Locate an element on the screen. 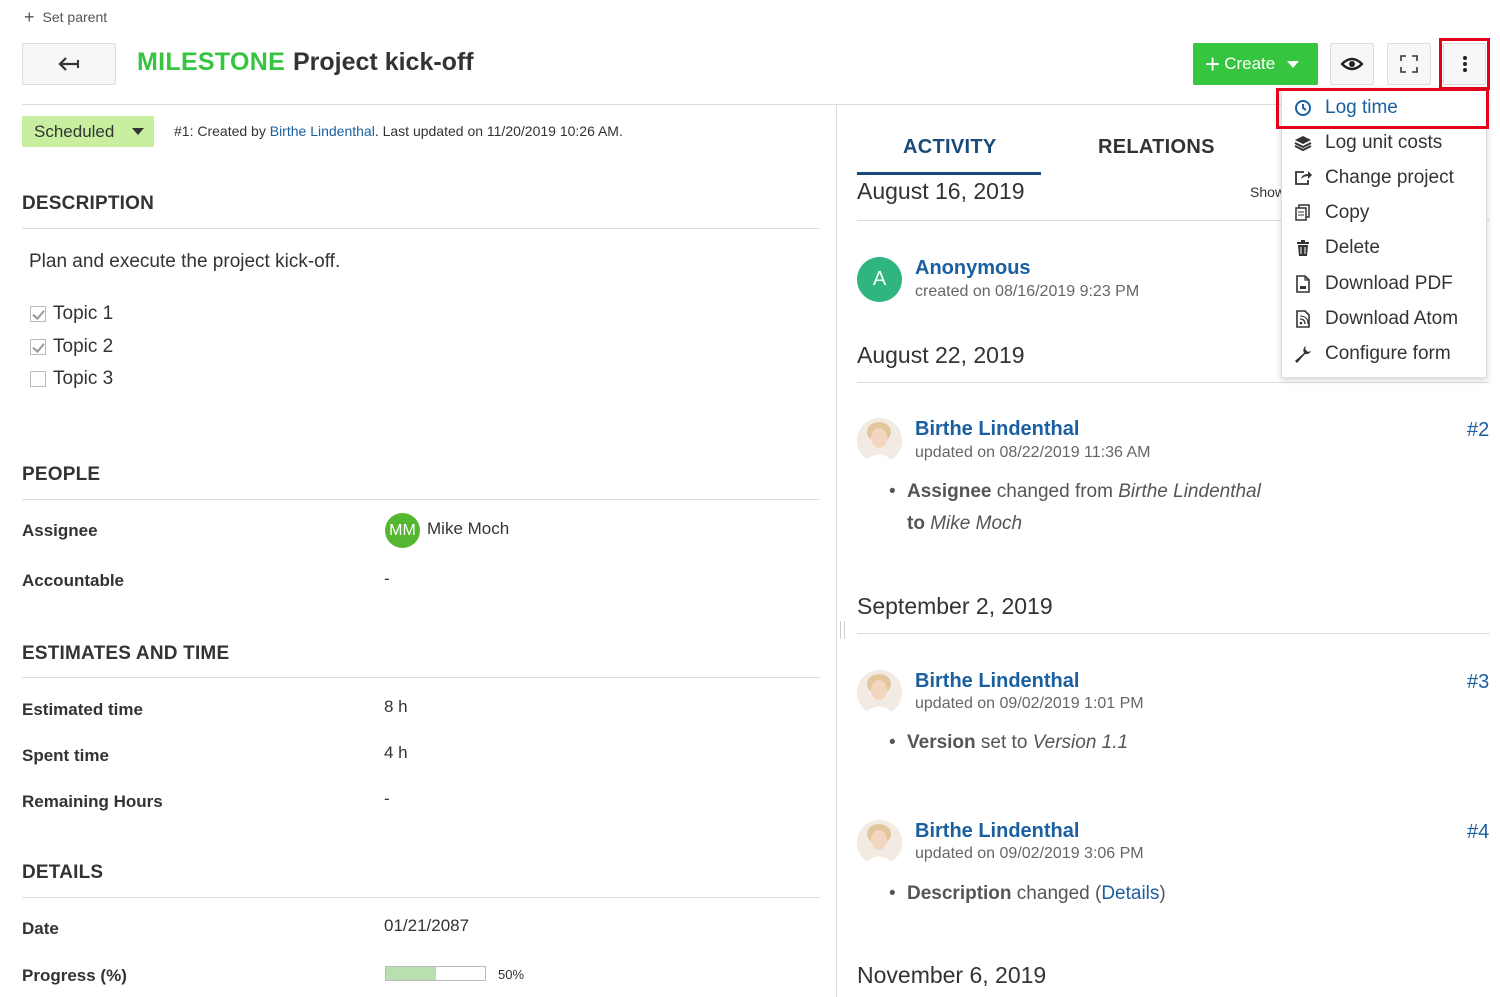 The image size is (1500, 997). menu-item-download-pdf: Download PDF is located at coordinates (1372, 284).